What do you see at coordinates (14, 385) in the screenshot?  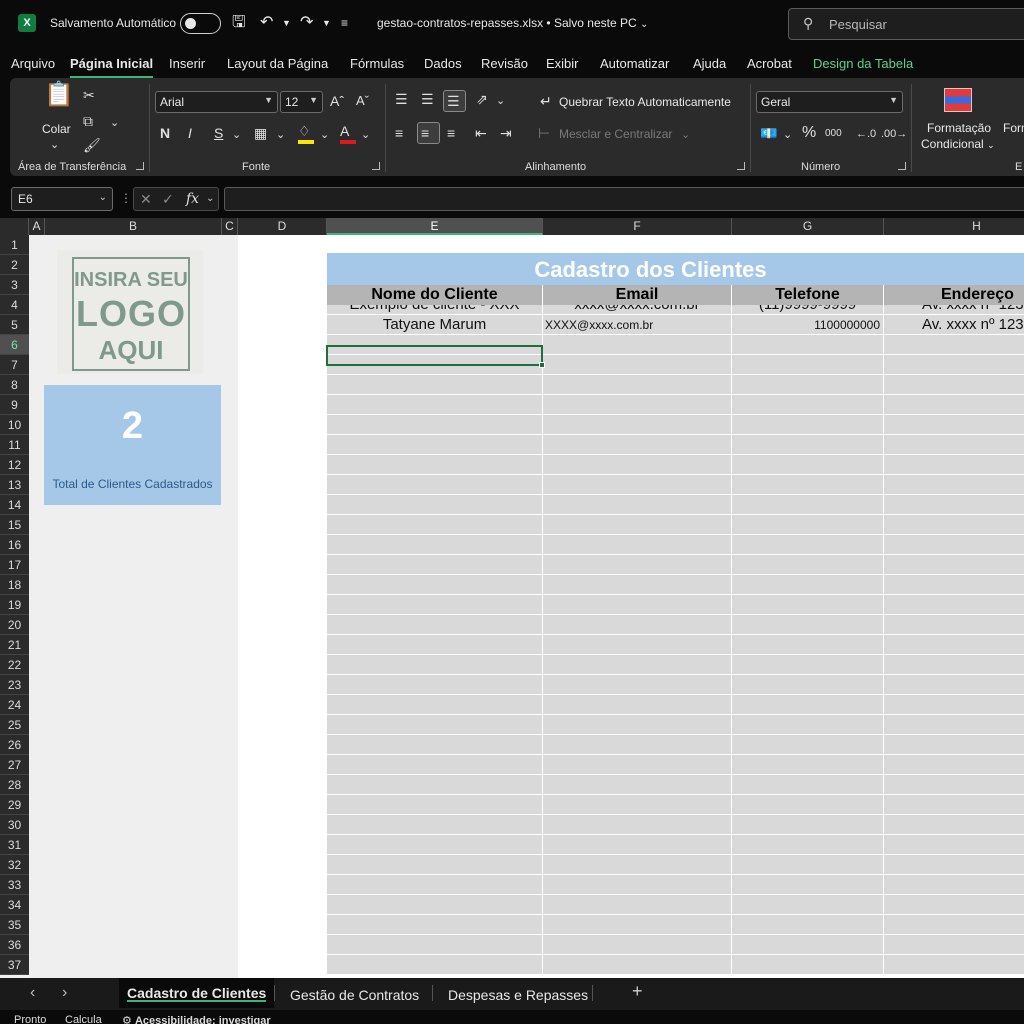 I see `row-header-8: 8` at bounding box center [14, 385].